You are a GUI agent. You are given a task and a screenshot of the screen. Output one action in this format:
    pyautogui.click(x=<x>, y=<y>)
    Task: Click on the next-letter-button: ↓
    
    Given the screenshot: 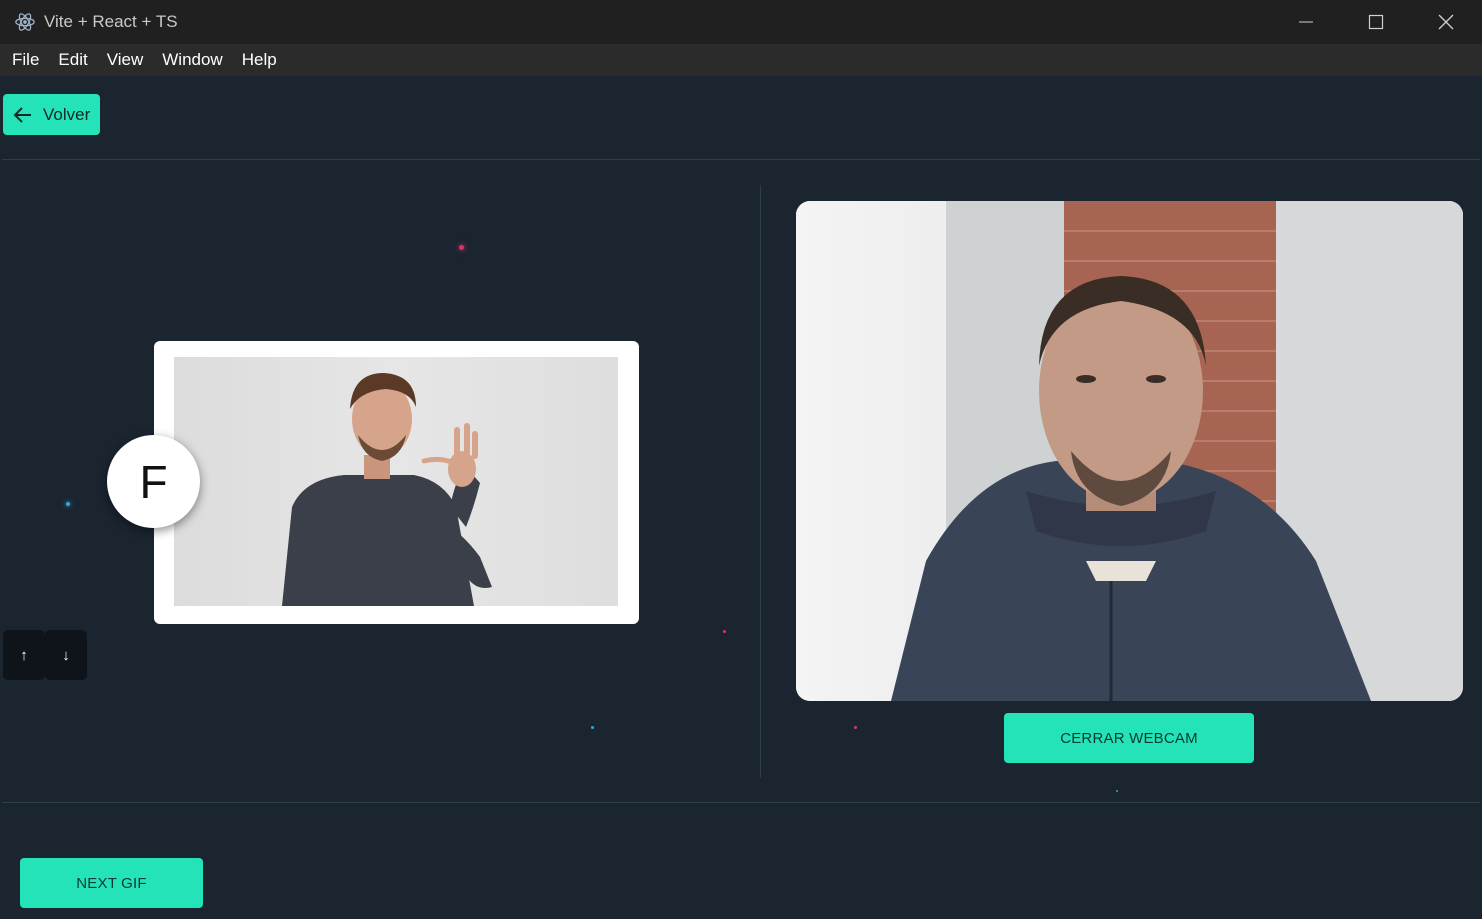 What is the action you would take?
    pyautogui.click(x=66, y=655)
    